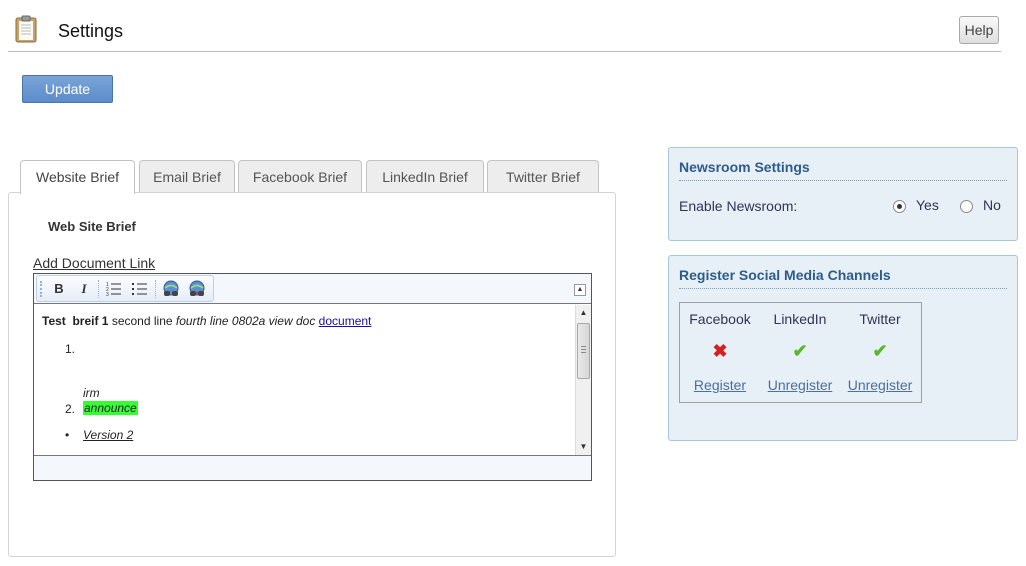 Image resolution: width=1026 pixels, height=566 pixels. What do you see at coordinates (70, 349) in the screenshot?
I see `list-number: 1.` at bounding box center [70, 349].